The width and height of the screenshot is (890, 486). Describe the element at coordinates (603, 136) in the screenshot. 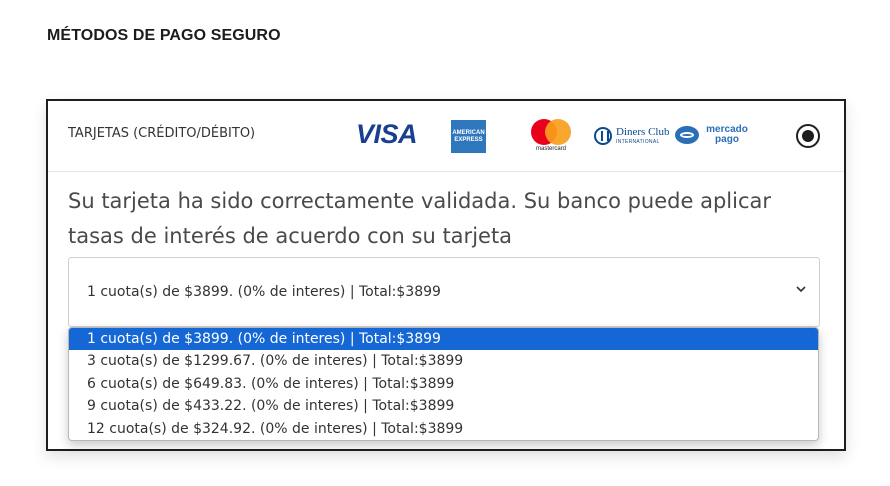

I see `diners-club-icon` at that location.